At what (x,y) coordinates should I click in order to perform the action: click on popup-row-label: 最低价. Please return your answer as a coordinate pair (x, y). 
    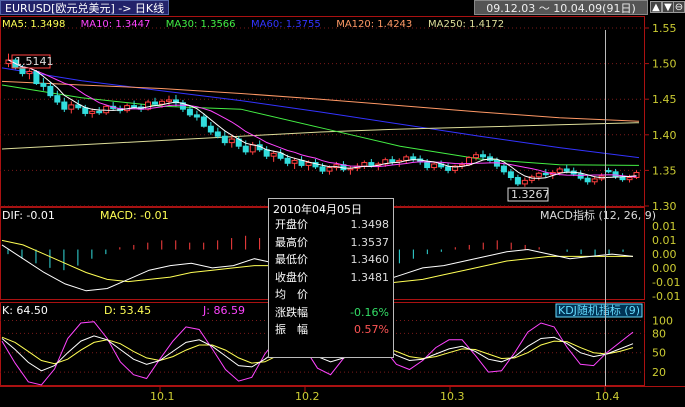
    Looking at the image, I should click on (291, 259).